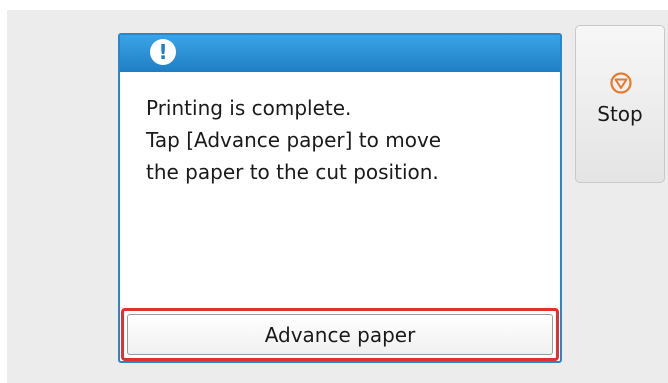 The image size is (668, 383). I want to click on alert-exclamation-icon: !, so click(163, 52).